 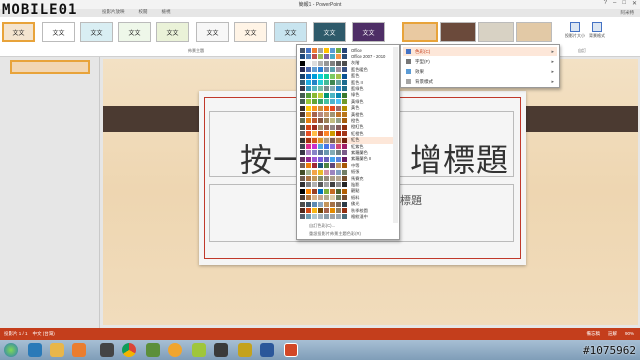 I want to click on ie-icon, so click(x=35, y=350).